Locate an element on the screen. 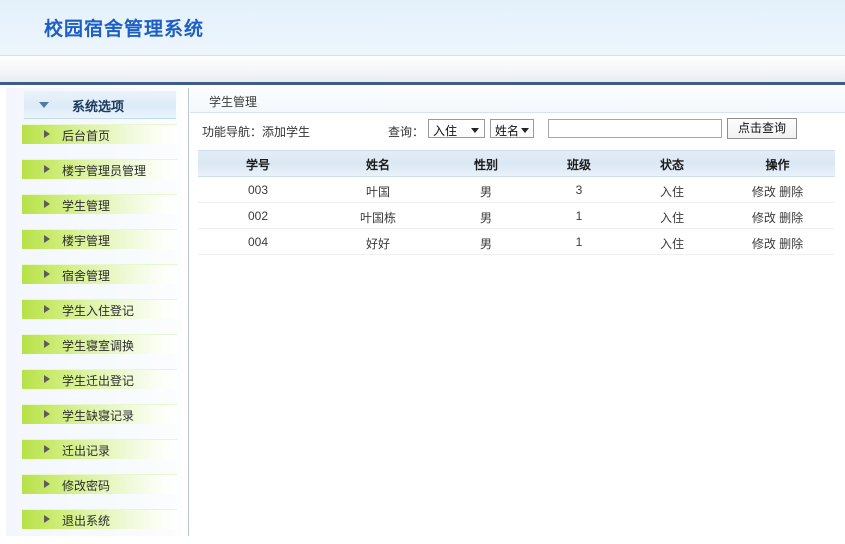 The height and width of the screenshot is (544, 845). toolbar: 功能导航：添加学生 查询： 入住 姓名 点击查询 is located at coordinates (517, 130).